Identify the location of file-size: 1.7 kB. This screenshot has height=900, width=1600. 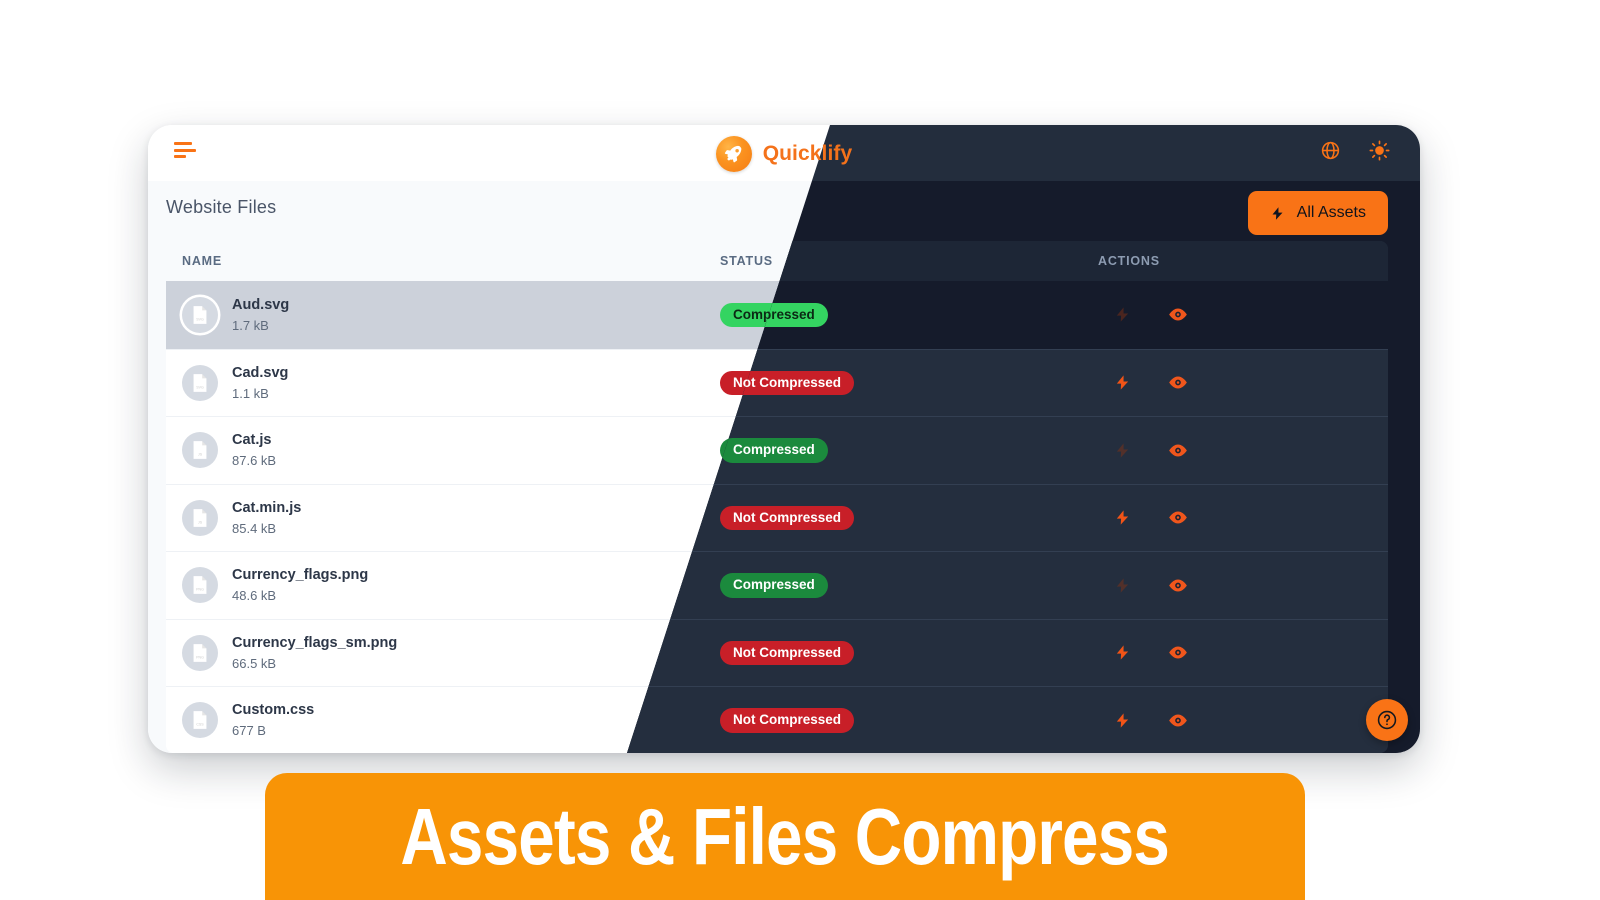
(250, 325).